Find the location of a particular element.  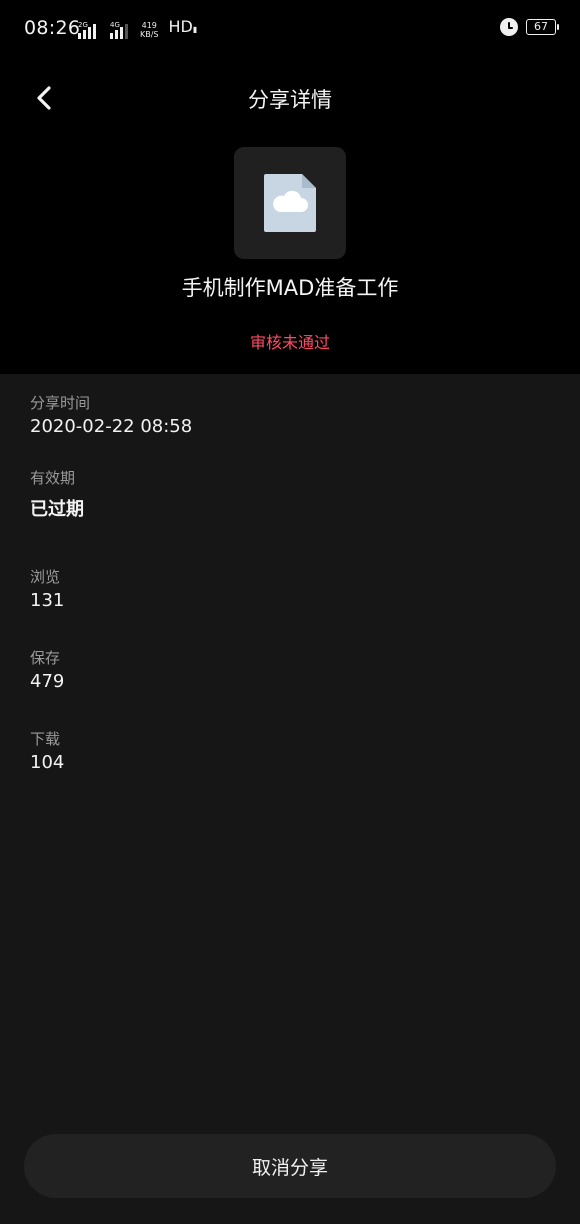

hd-indicator: HD▮ is located at coordinates (183, 26).